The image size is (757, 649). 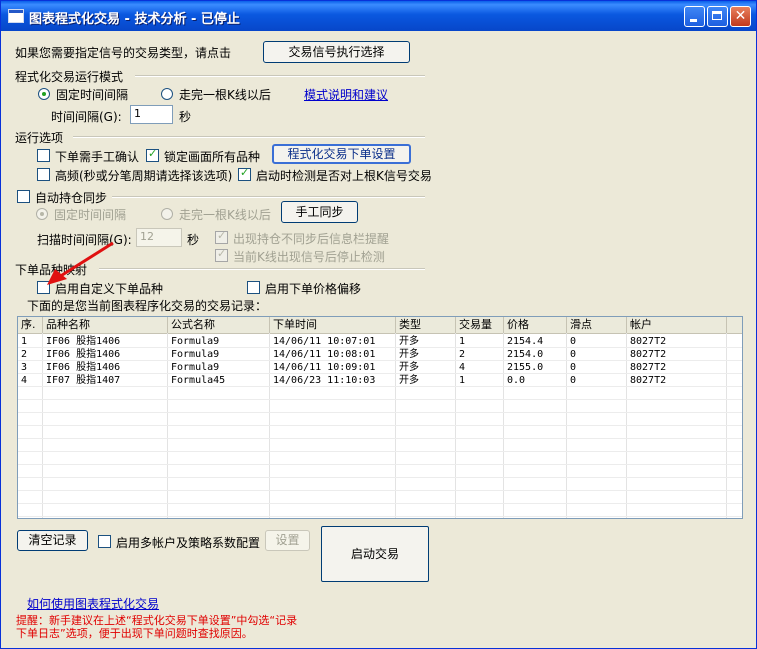 What do you see at coordinates (86, 117) in the screenshot?
I see `interval-label: 时间间隔(G):` at bounding box center [86, 117].